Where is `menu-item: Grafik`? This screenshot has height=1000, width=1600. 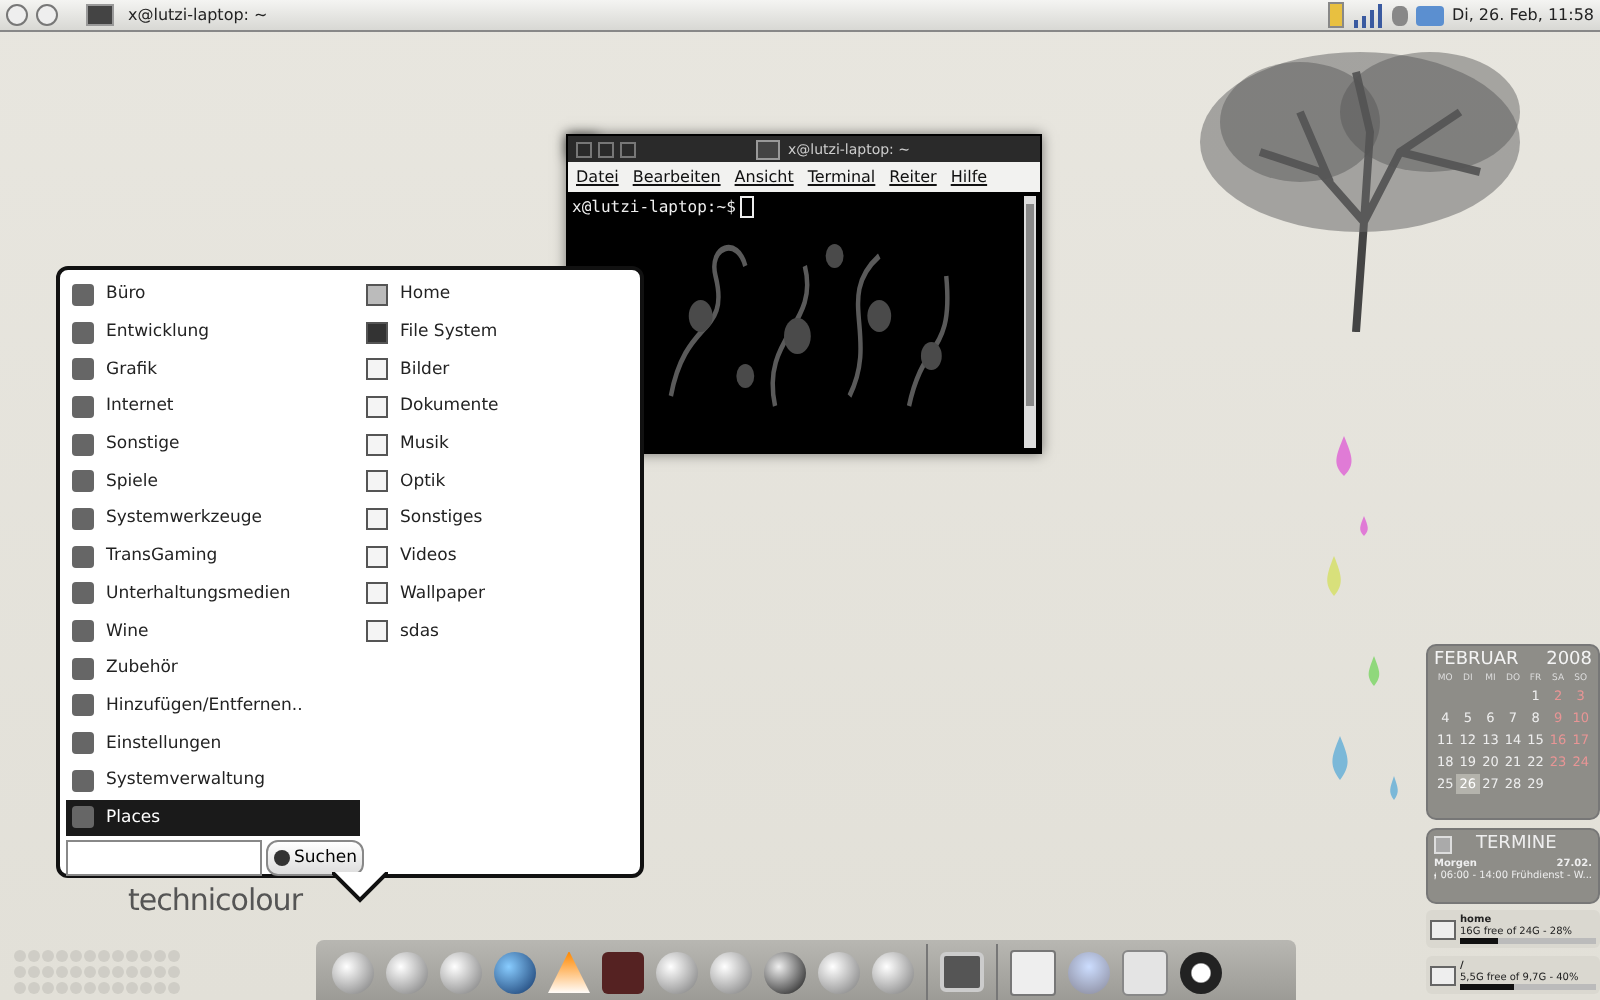 menu-item: Grafik is located at coordinates (213, 369).